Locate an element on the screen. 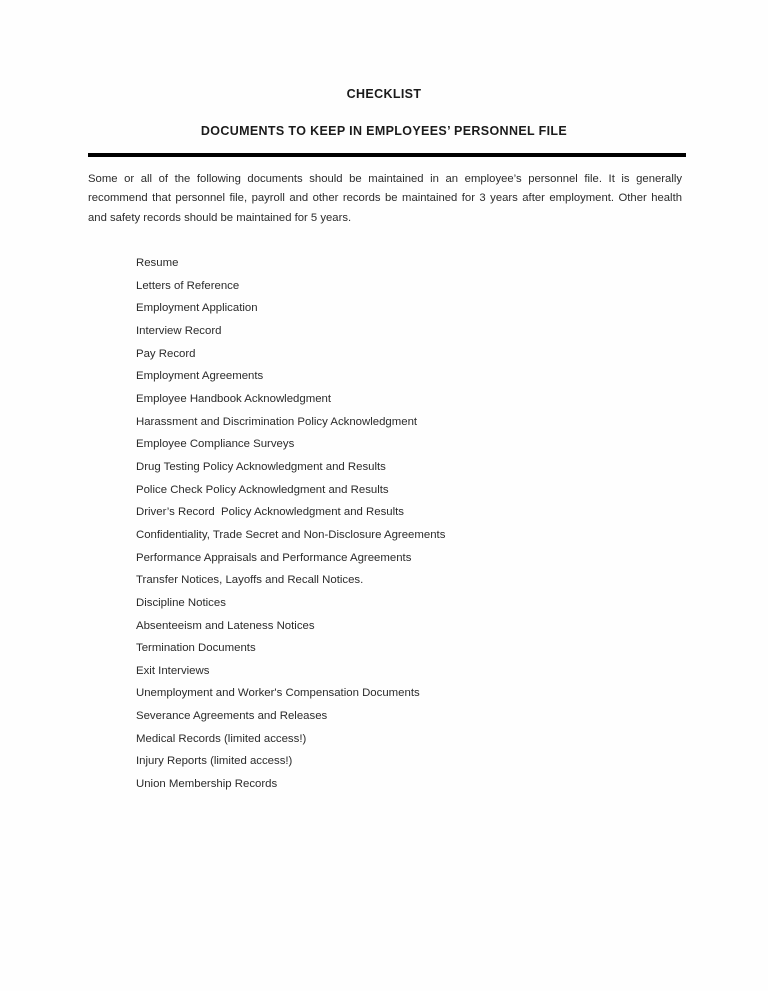  list-item: Pay Record is located at coordinates (166, 353).